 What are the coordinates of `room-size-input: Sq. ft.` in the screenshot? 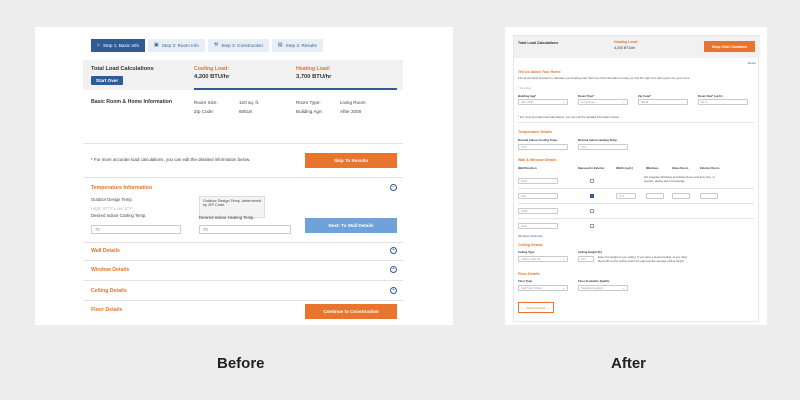 It's located at (723, 102).